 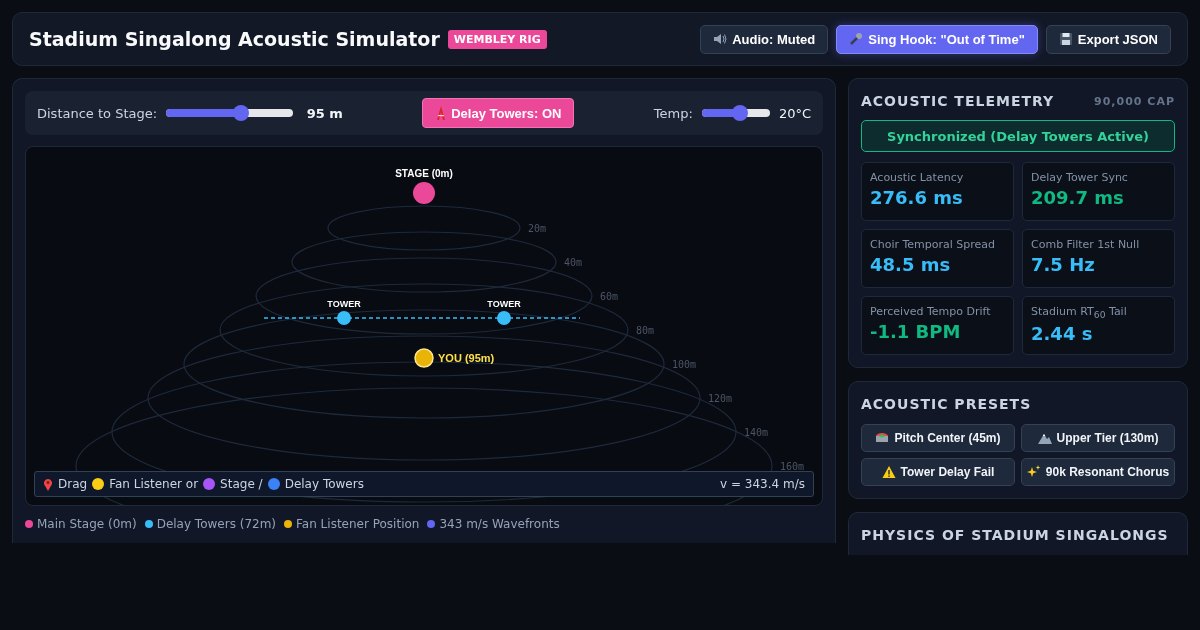 I want to click on distance-reading: 95 m, so click(x=324, y=113).